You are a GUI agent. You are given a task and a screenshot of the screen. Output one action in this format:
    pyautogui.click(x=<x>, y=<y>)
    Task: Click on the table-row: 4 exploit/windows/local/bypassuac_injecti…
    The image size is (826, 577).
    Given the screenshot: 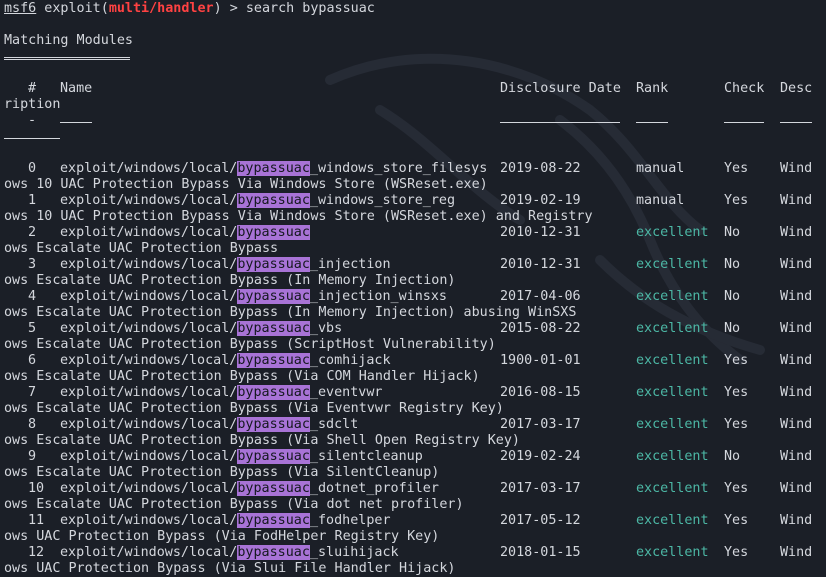 What is the action you would take?
    pyautogui.click(x=415, y=297)
    